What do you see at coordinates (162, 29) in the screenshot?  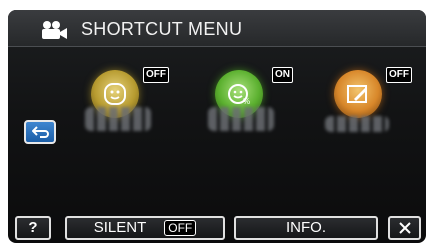 I see `page-title: SHORTCUT MENU` at bounding box center [162, 29].